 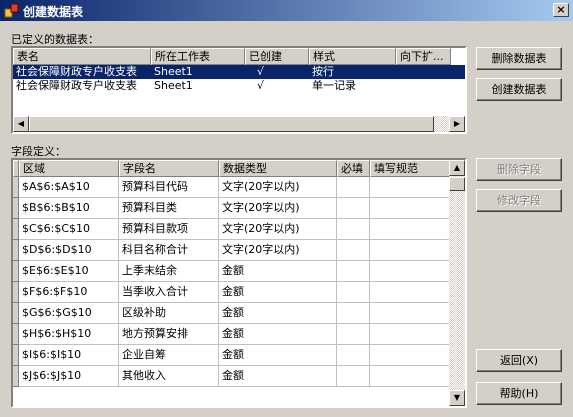 I want to click on close-button: ×, so click(x=561, y=10).